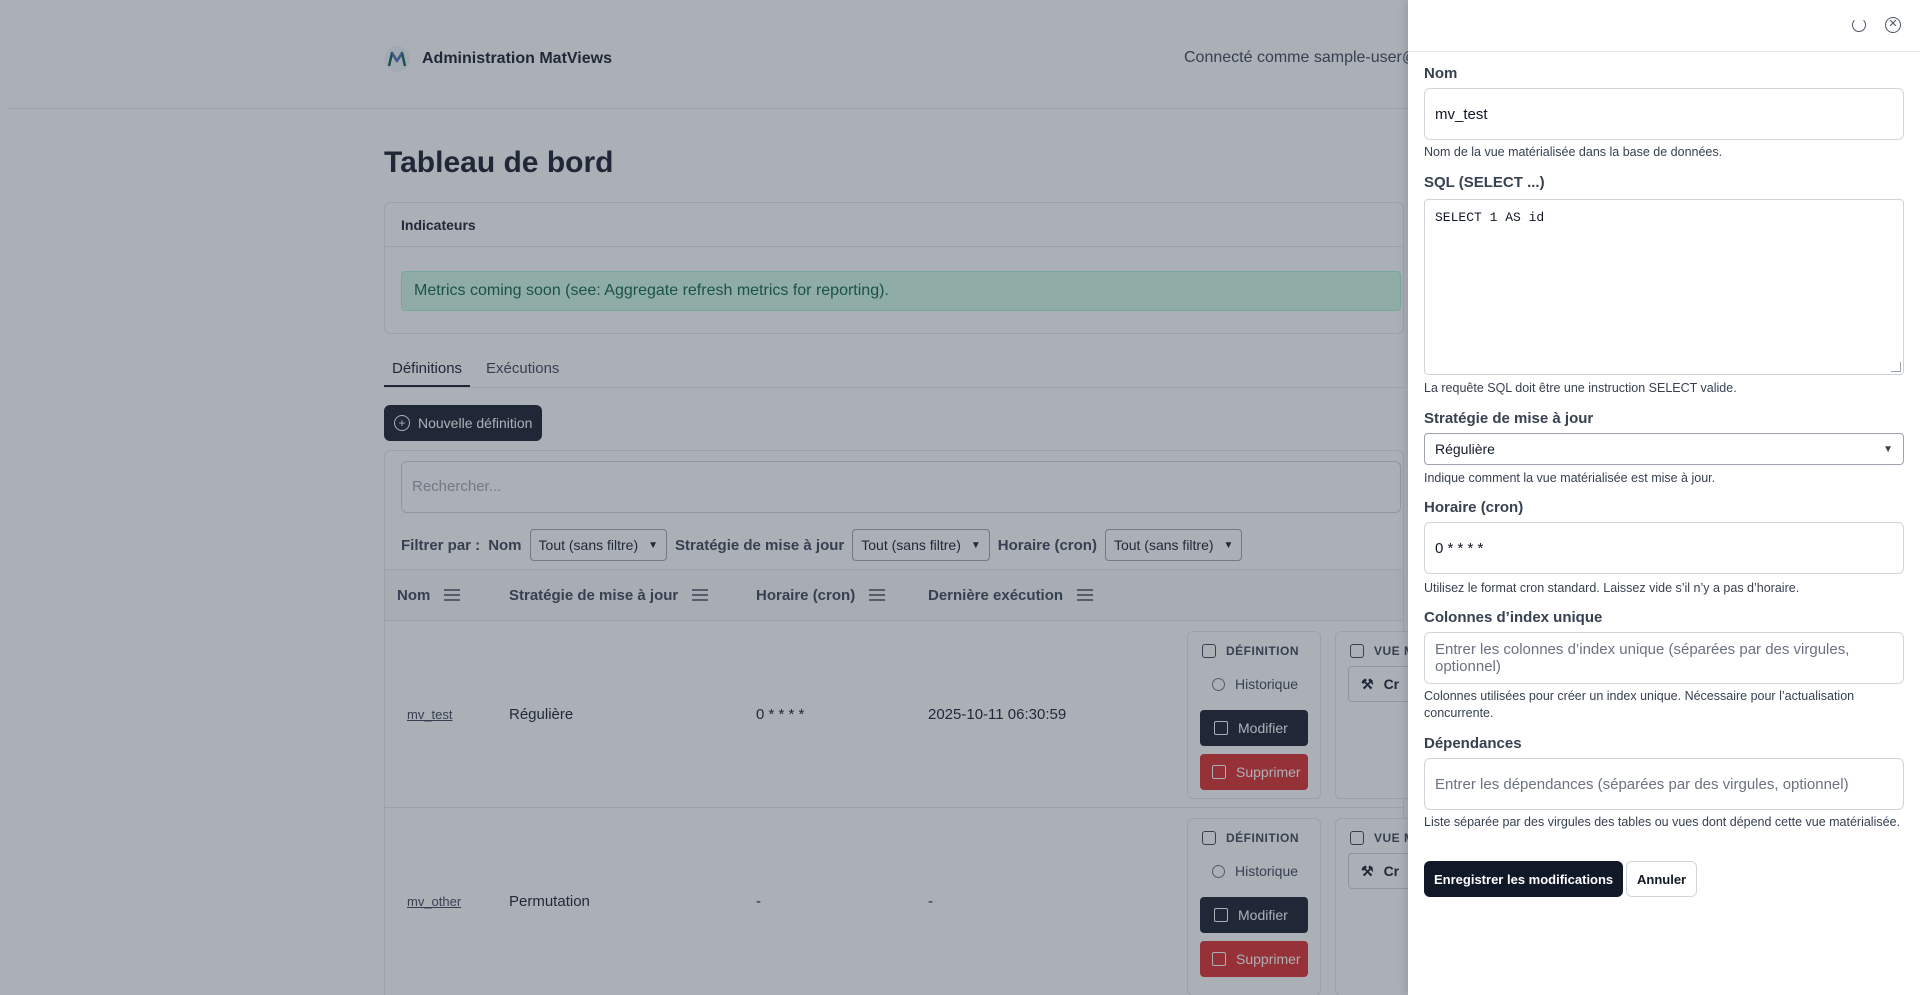 The height and width of the screenshot is (995, 1920). Describe the element at coordinates (1509, 418) in the screenshot. I see `strategy-label: Stratégie de mise à jour` at that location.